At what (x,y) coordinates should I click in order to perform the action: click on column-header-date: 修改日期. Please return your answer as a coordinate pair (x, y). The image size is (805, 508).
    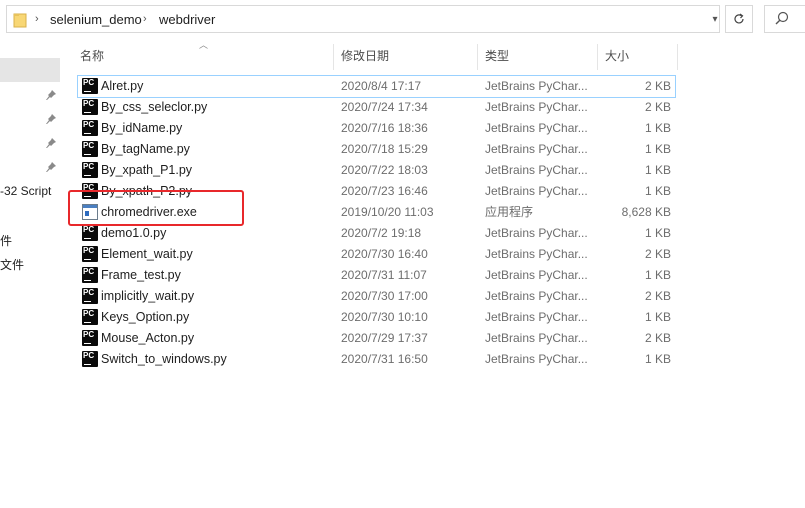
    Looking at the image, I should click on (365, 56).